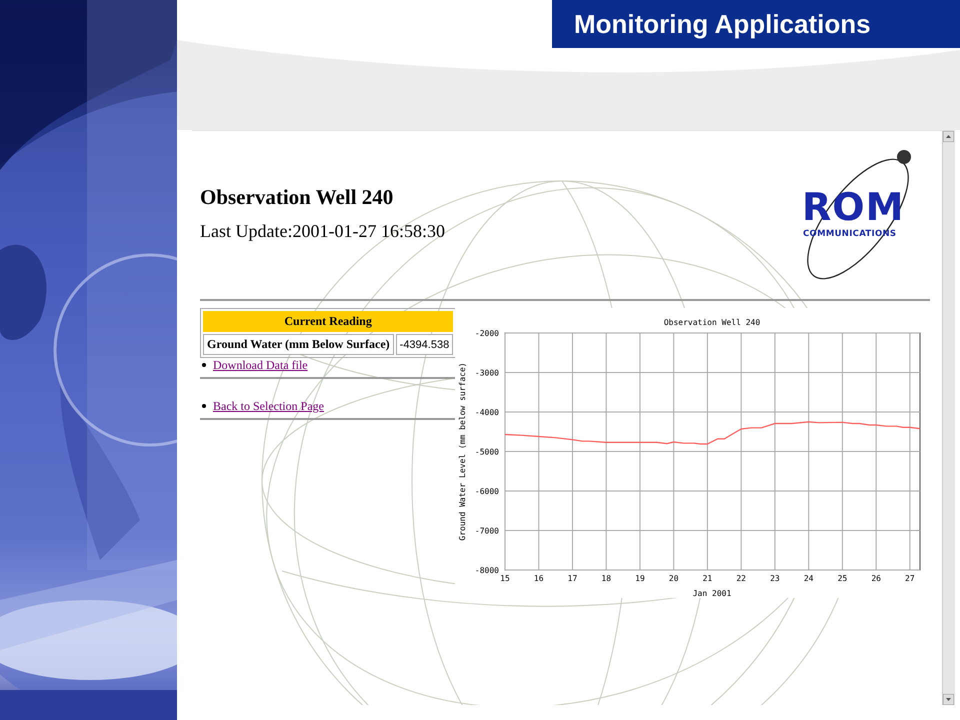  What do you see at coordinates (673, 578) in the screenshot?
I see `x-tick-label: 20` at bounding box center [673, 578].